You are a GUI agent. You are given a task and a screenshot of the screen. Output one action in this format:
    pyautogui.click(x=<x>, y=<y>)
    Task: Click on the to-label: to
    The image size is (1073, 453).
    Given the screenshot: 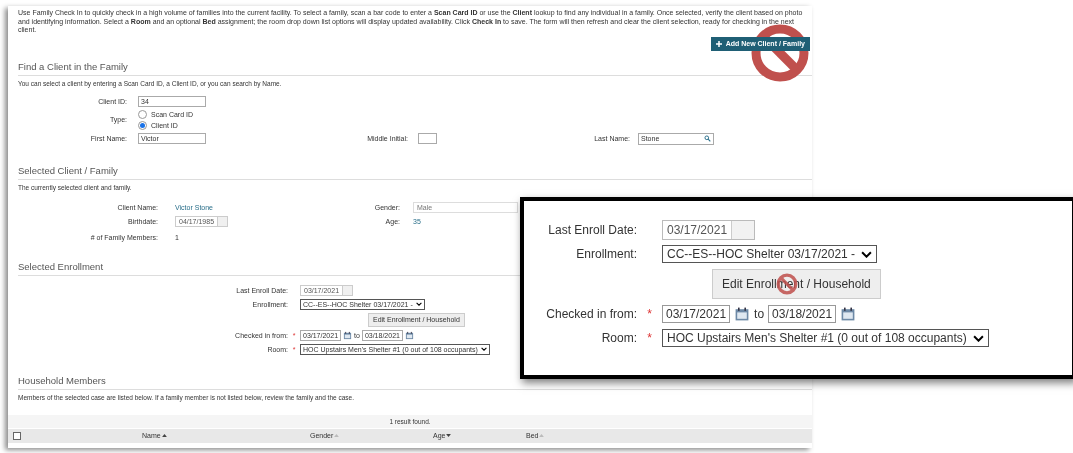 What is the action you would take?
    pyautogui.click(x=759, y=314)
    